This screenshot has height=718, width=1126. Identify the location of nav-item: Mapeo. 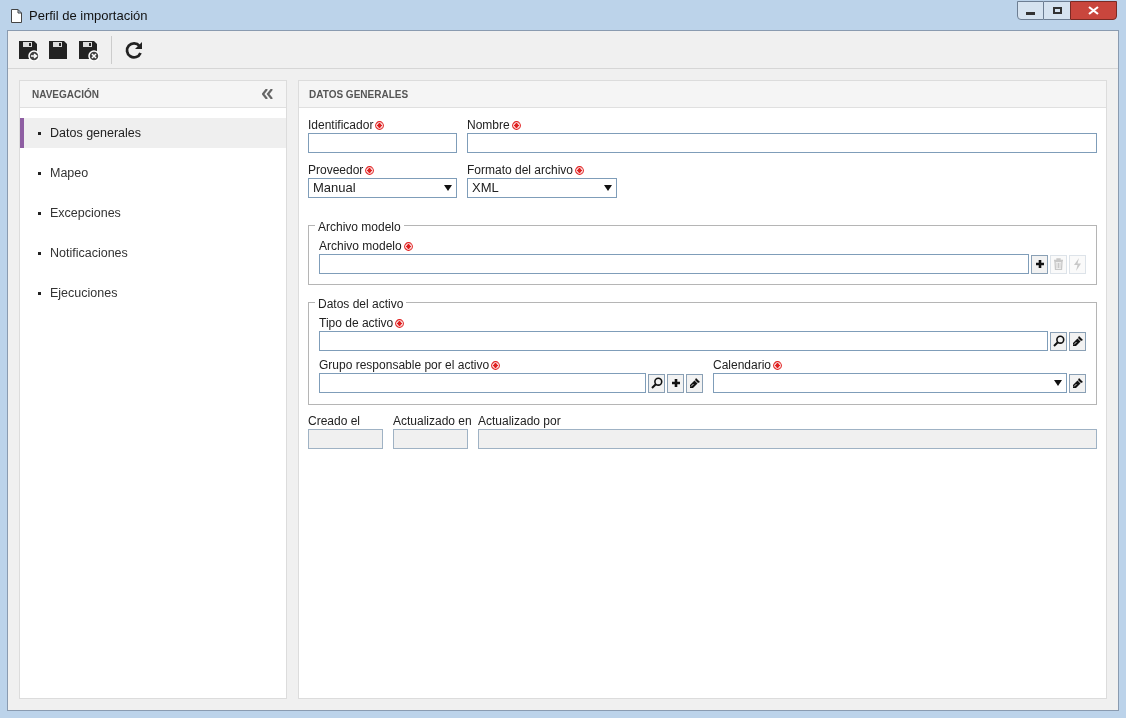
(153, 173).